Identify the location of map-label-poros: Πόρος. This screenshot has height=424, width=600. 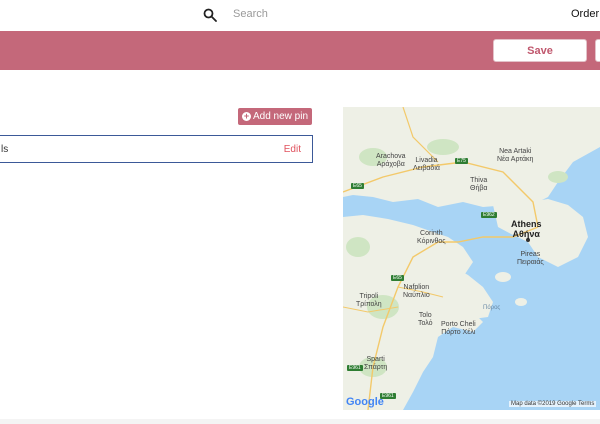
(492, 308).